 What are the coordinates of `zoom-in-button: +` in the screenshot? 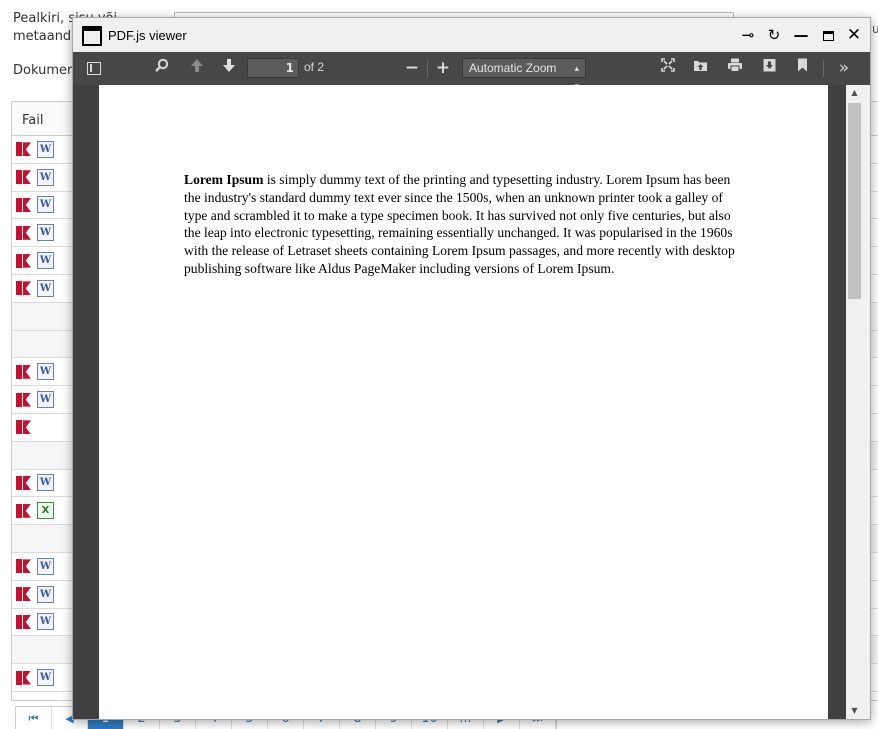 It's located at (443, 68).